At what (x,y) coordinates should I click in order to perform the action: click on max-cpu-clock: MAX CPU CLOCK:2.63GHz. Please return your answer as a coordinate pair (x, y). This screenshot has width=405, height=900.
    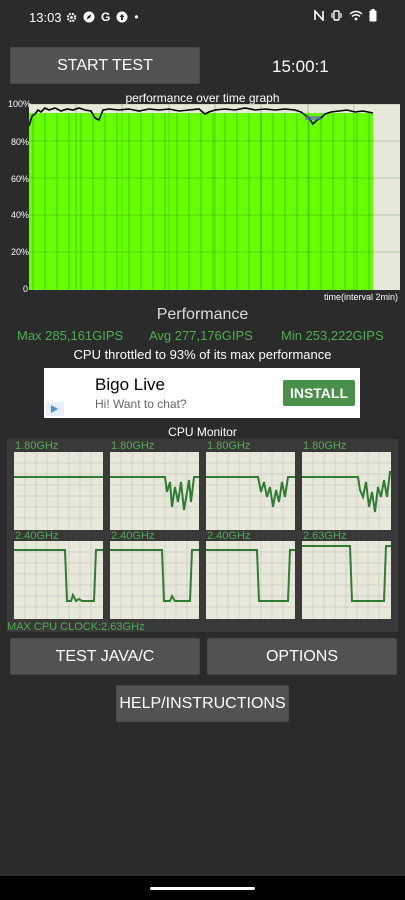
    Looking at the image, I should click on (76, 627).